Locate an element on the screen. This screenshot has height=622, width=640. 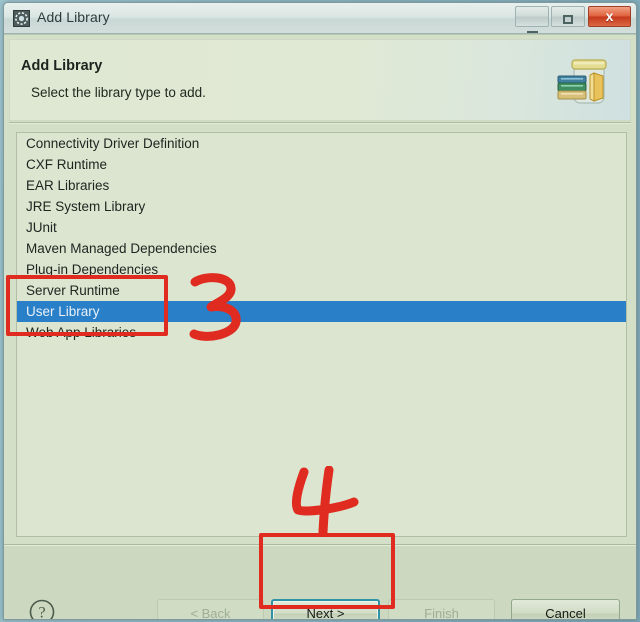
next-button: Next > is located at coordinates (325, 609).